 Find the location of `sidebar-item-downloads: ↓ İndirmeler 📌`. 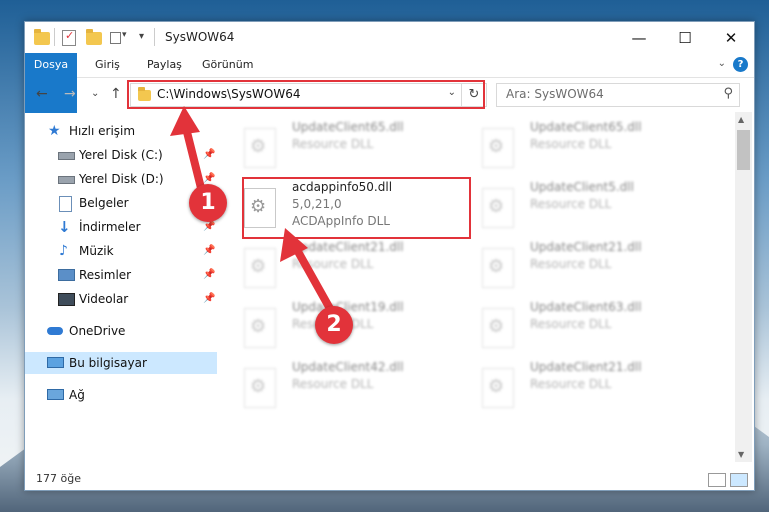

sidebar-item-downloads: ↓ İndirmeler 📌 is located at coordinates (121, 227).